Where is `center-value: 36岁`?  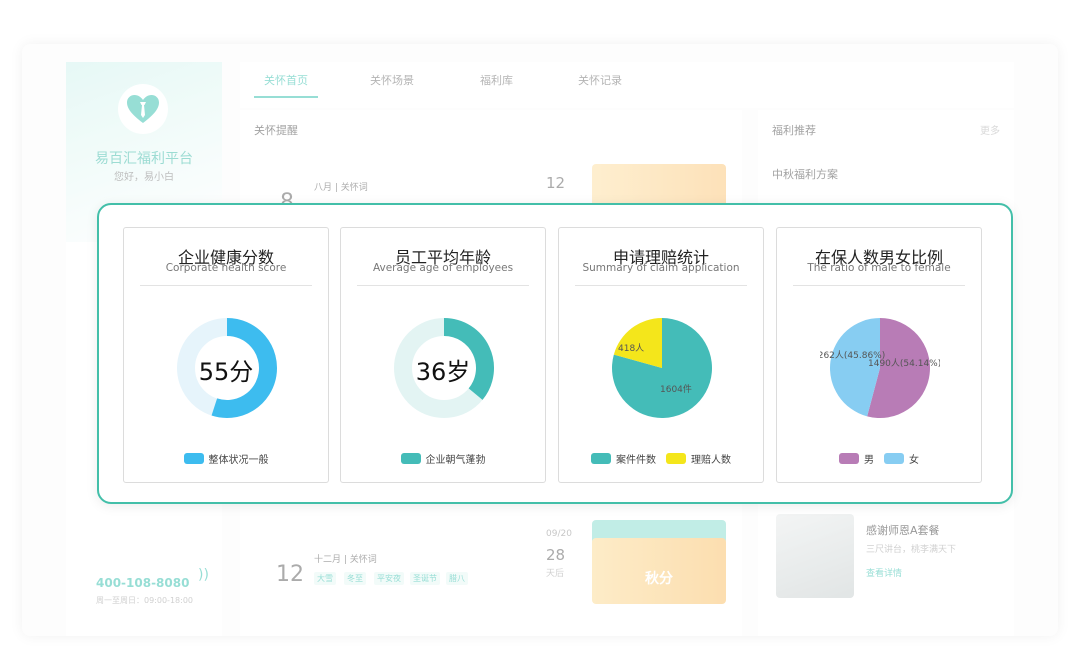
center-value: 36岁 is located at coordinates (443, 372).